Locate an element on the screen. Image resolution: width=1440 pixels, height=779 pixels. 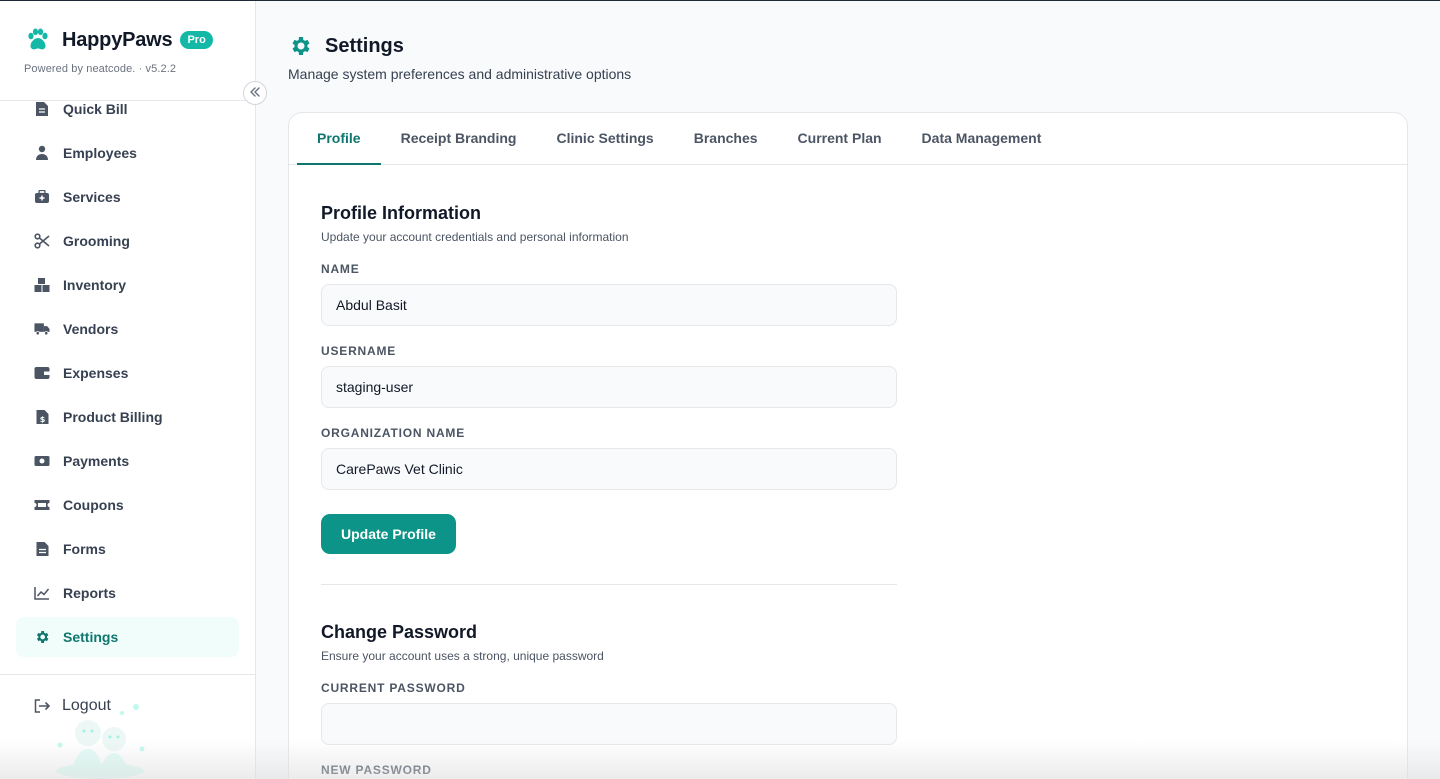
current-password-input is located at coordinates (609, 724).